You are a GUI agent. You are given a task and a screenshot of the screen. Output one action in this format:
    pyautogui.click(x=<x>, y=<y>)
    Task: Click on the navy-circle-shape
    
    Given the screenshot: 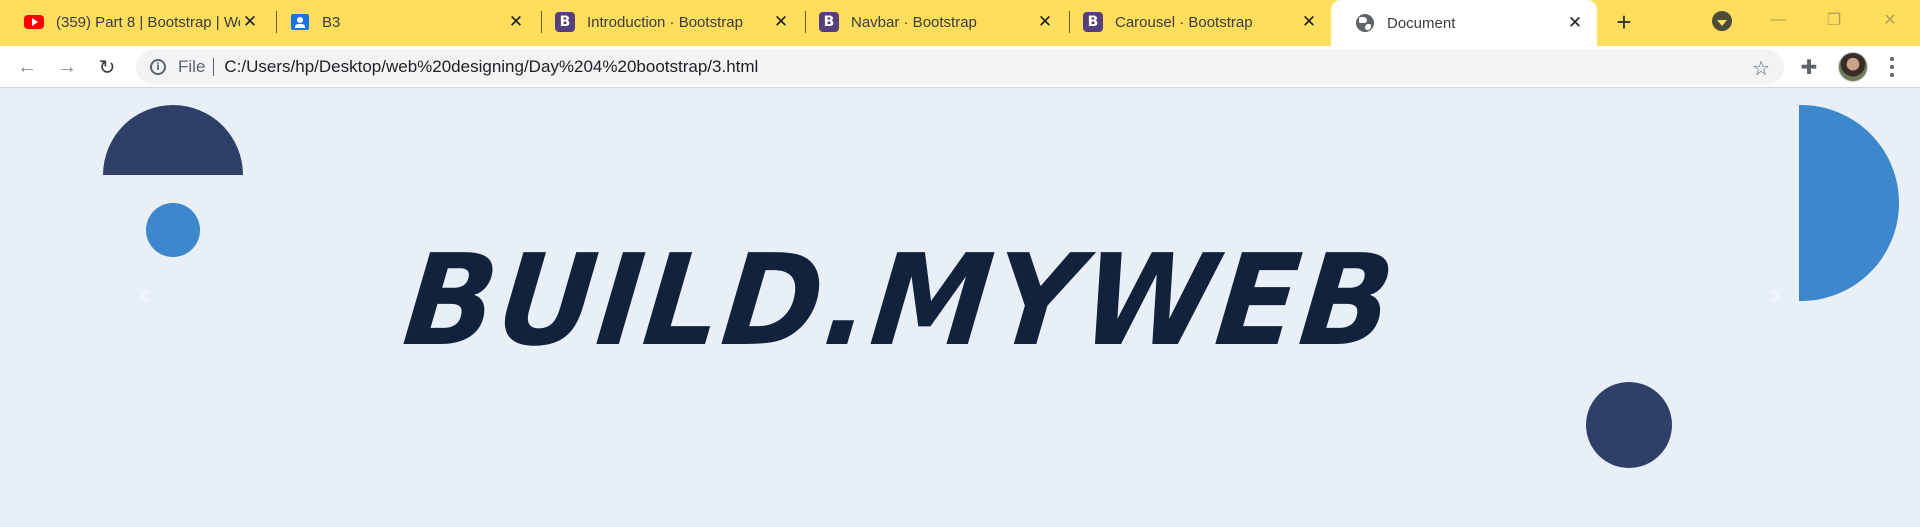 What is the action you would take?
    pyautogui.click(x=1629, y=425)
    